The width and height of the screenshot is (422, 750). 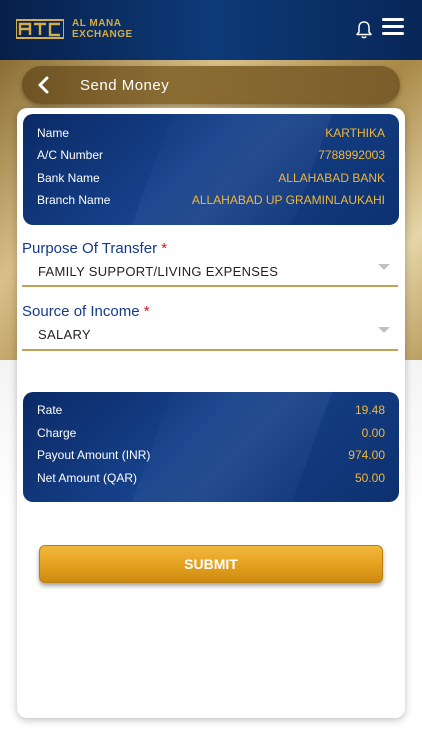 What do you see at coordinates (211, 30) in the screenshot?
I see `app-header: AL MANA EXCHANGE` at bounding box center [211, 30].